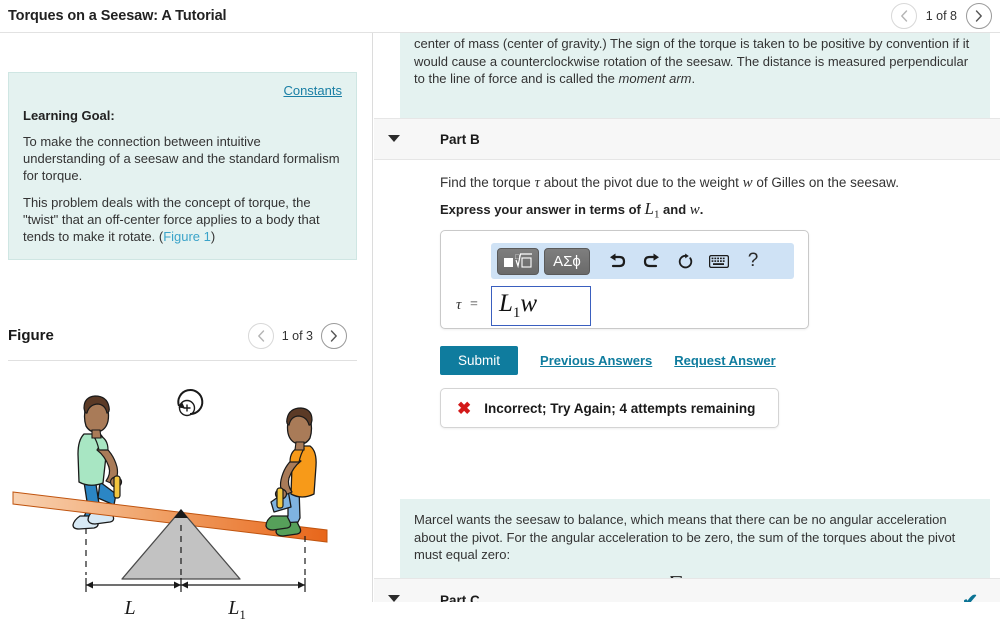 The width and height of the screenshot is (1000, 635). I want to click on greek-symbols-button: ΑΣϕ, so click(567, 261).